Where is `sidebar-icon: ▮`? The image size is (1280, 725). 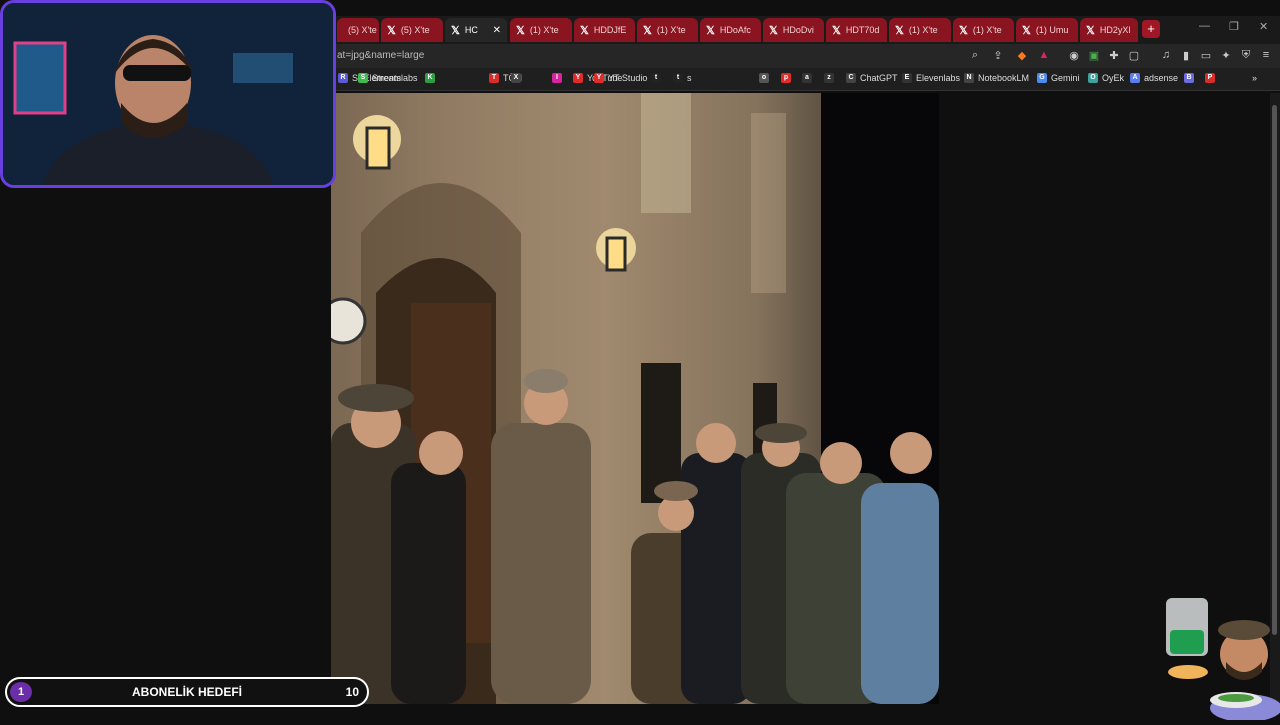 sidebar-icon: ▮ is located at coordinates (1186, 55).